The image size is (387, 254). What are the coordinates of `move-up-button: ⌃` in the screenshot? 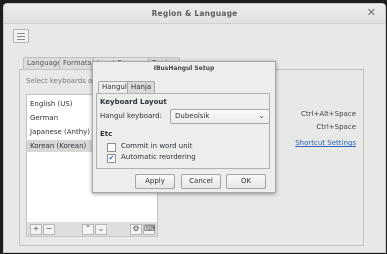 It's located at (88, 229).